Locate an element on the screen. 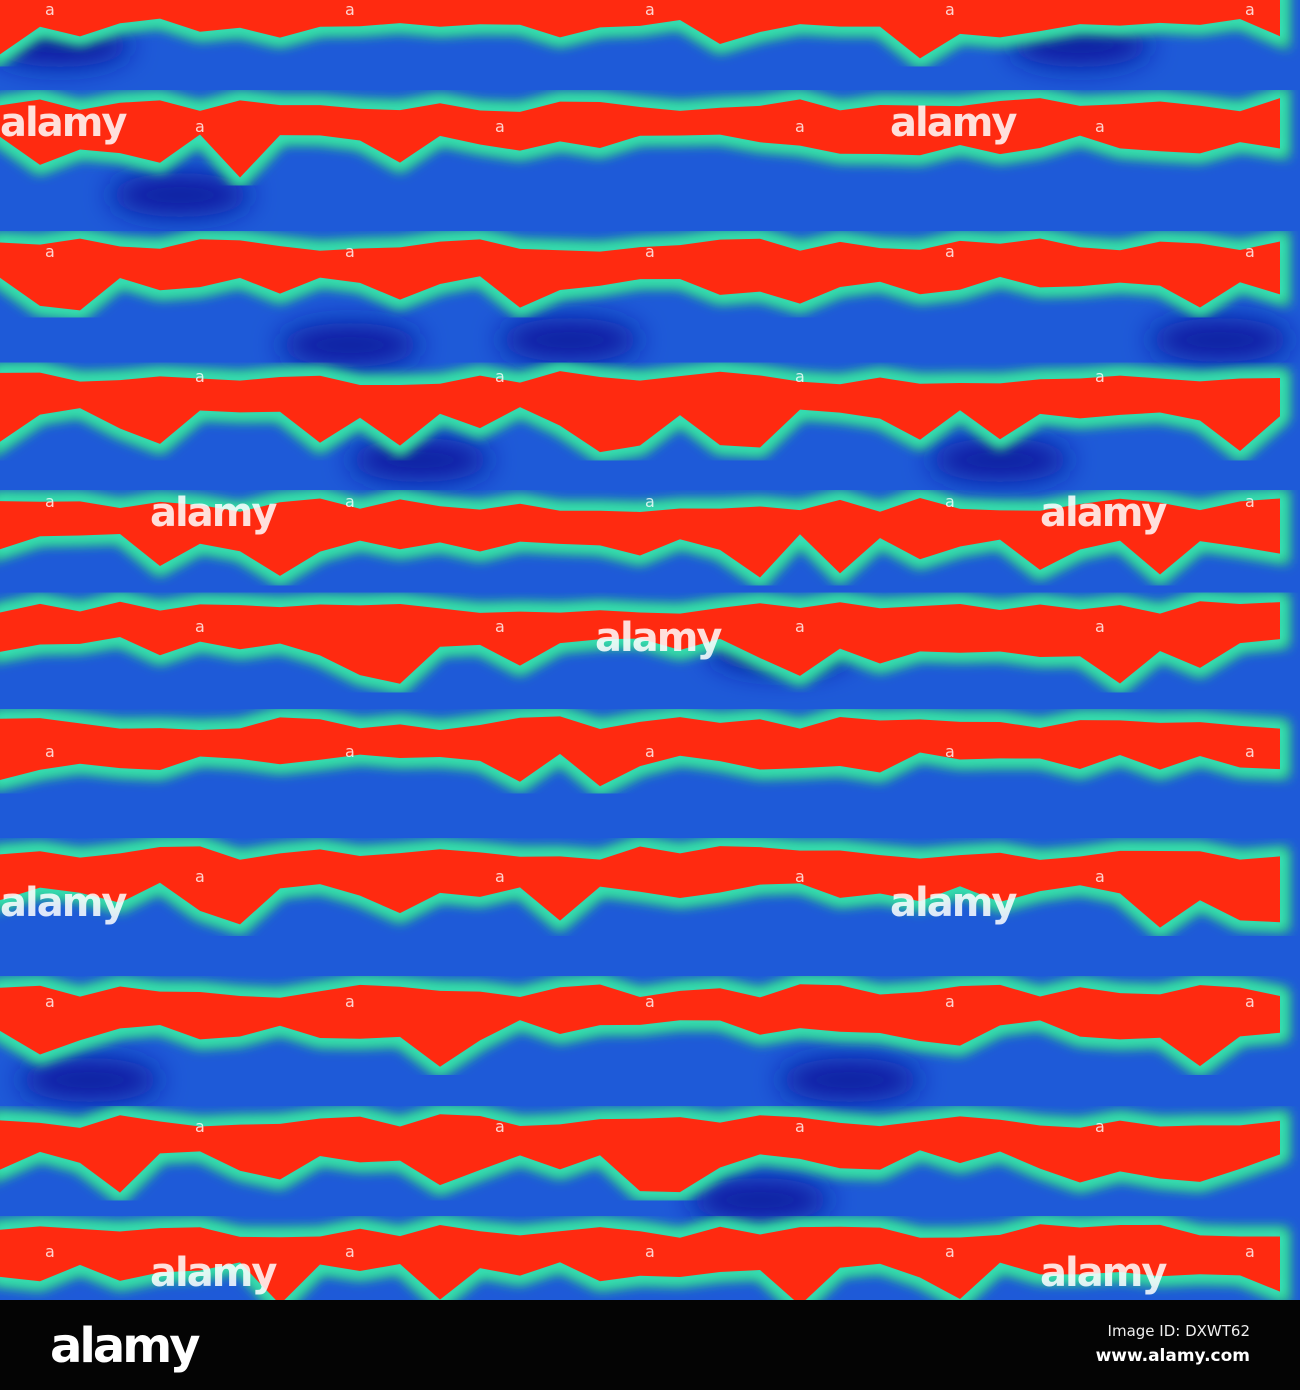 The width and height of the screenshot is (1300, 1390). alamy-logo: alamy is located at coordinates (125, 1346).